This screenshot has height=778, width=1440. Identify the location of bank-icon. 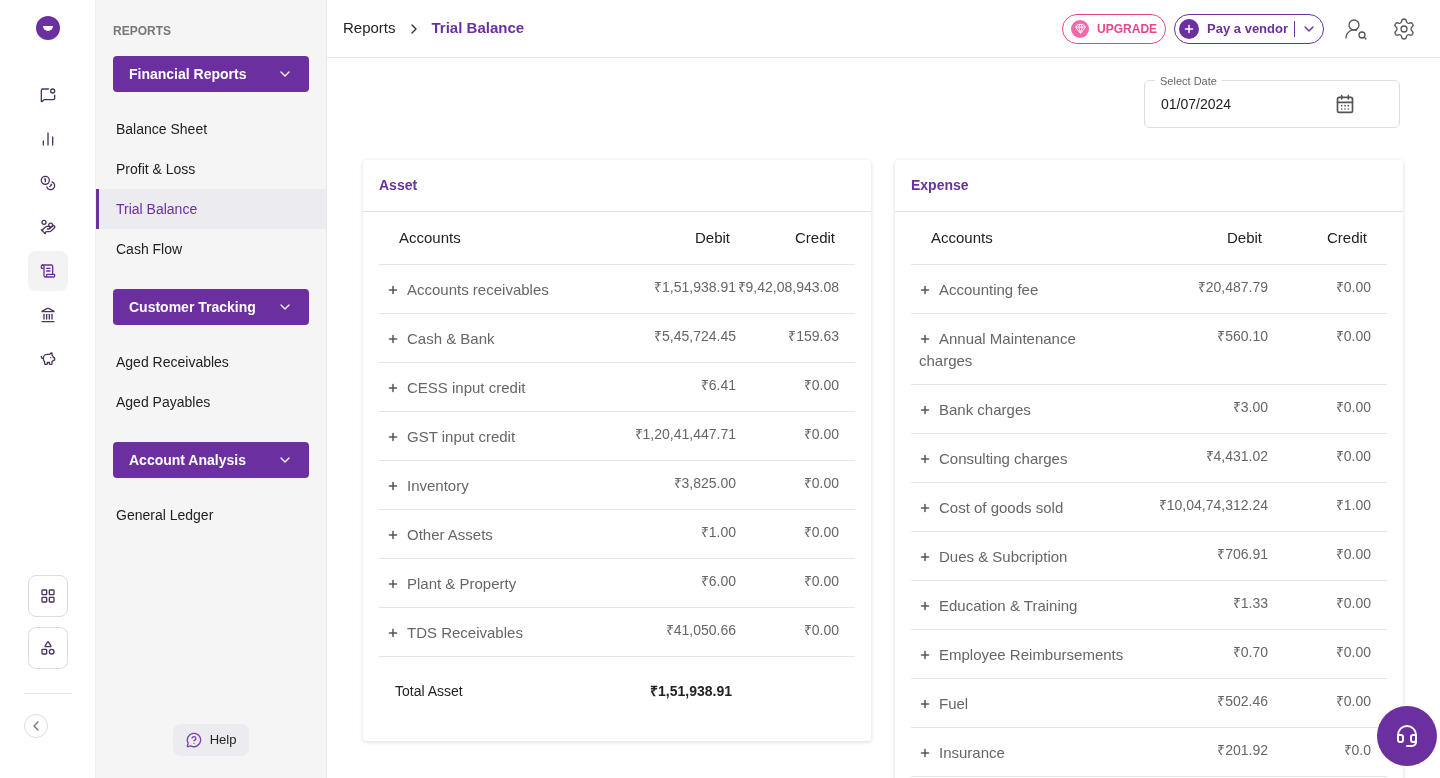
(47, 315).